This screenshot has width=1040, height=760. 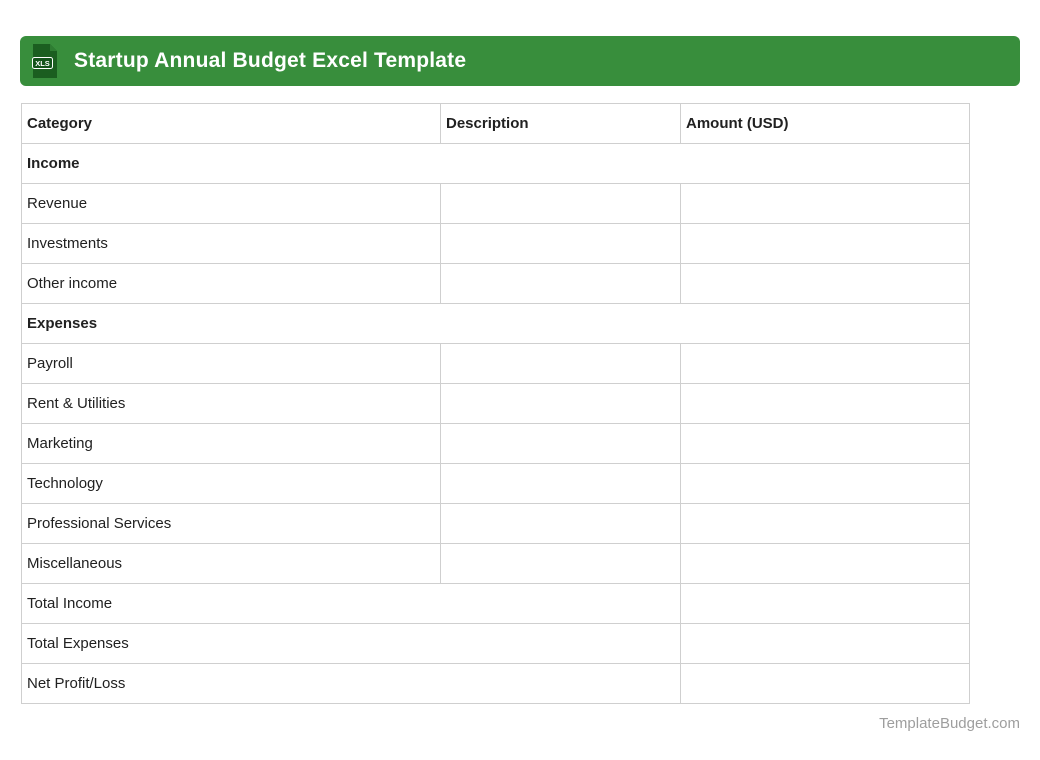 I want to click on category-cell: Revenue, so click(x=231, y=203).